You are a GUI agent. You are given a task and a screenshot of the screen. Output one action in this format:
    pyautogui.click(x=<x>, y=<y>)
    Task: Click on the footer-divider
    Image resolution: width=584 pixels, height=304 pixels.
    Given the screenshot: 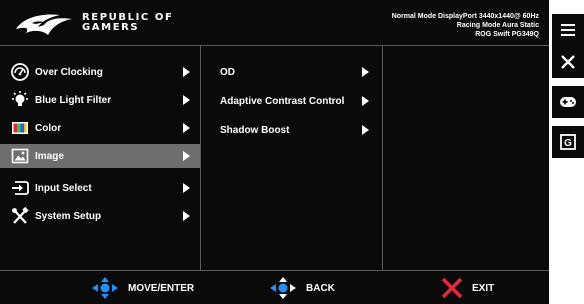 What is the action you would take?
    pyautogui.click(x=274, y=270)
    